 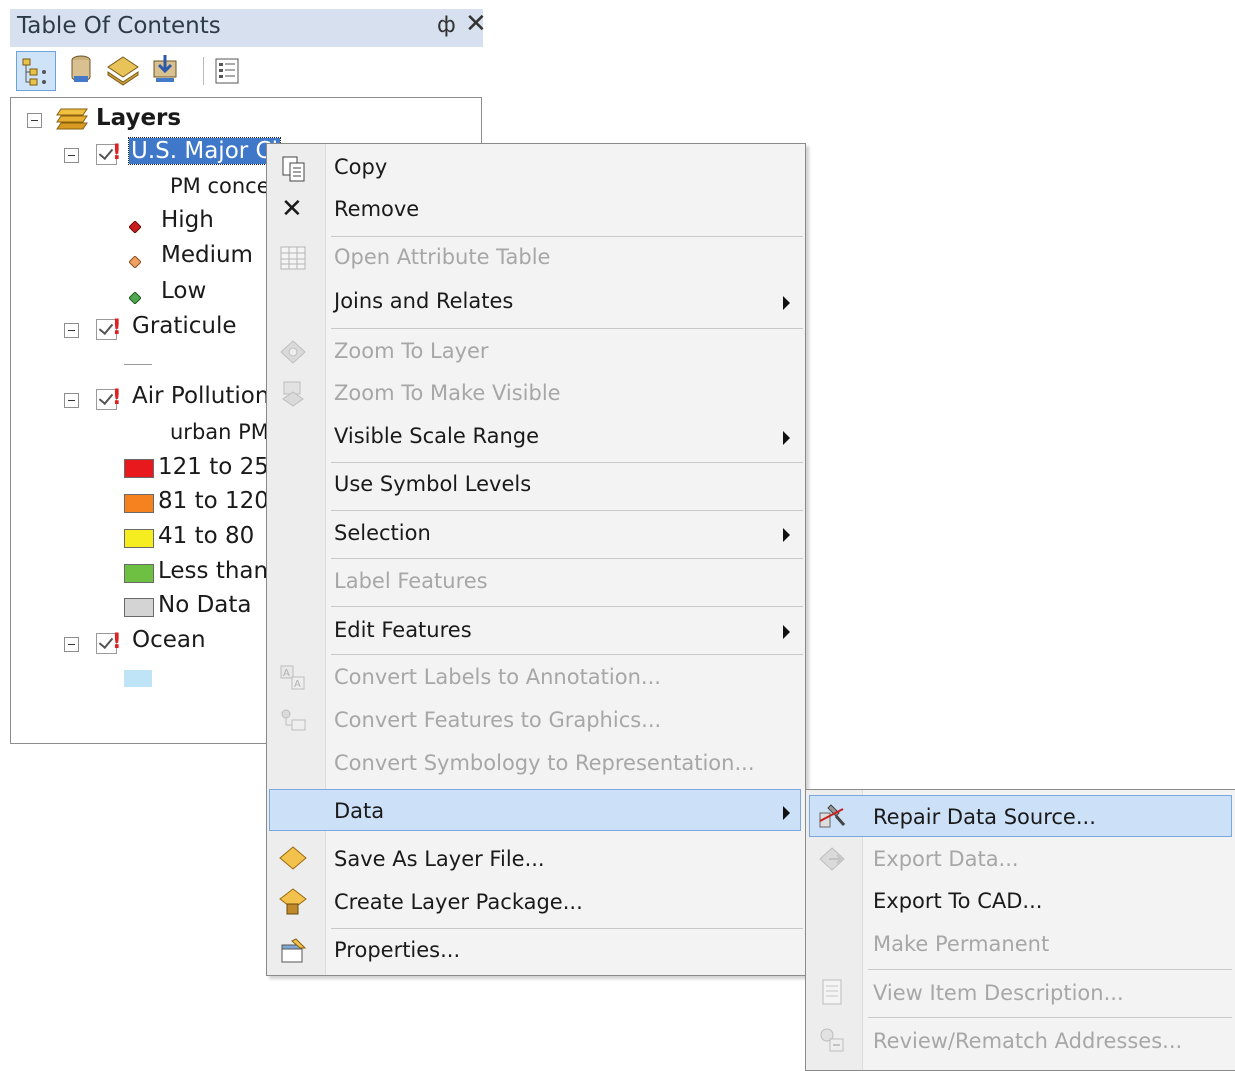 I want to click on medium-marker-icon, so click(x=135, y=261).